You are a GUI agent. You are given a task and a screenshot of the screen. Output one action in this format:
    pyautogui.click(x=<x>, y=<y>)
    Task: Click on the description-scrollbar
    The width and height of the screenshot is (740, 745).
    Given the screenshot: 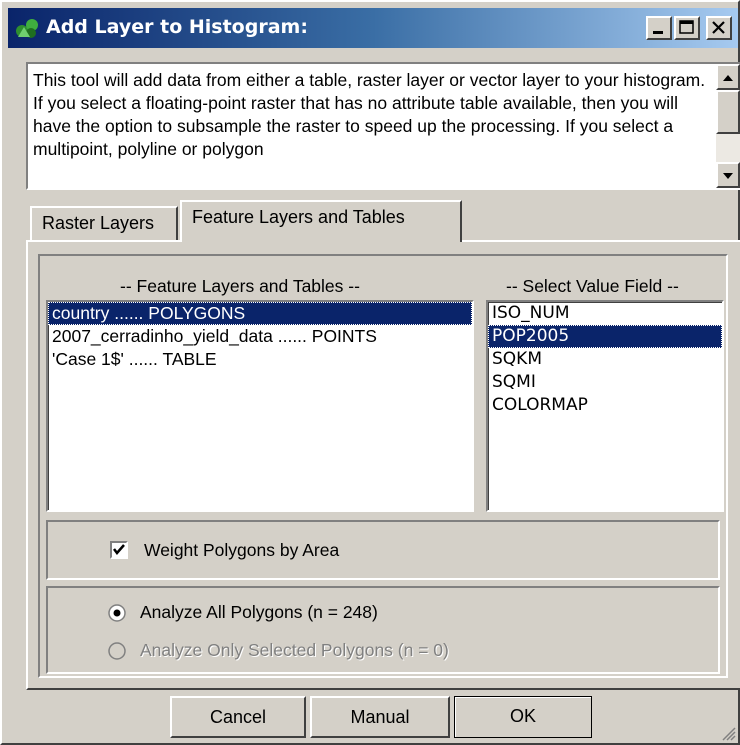 What is the action you would take?
    pyautogui.click(x=728, y=126)
    